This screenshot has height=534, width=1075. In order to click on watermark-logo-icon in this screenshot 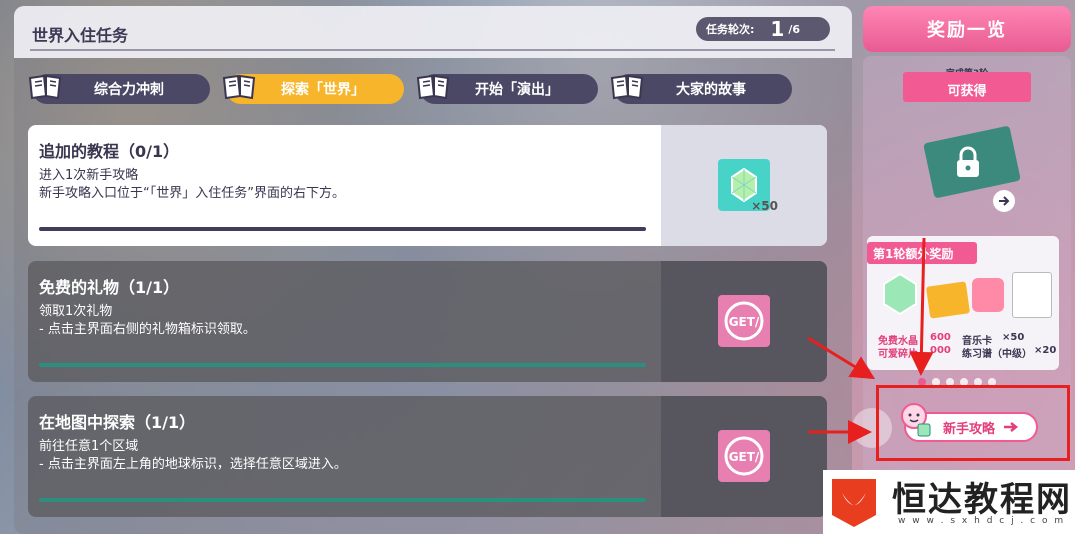, I will do `click(854, 502)`.